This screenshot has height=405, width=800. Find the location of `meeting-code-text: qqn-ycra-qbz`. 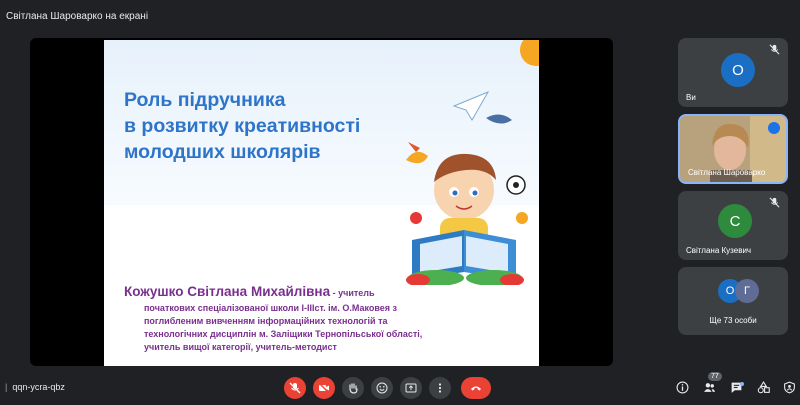

meeting-code-text: qqn-ycra-qbz is located at coordinates (38, 387).